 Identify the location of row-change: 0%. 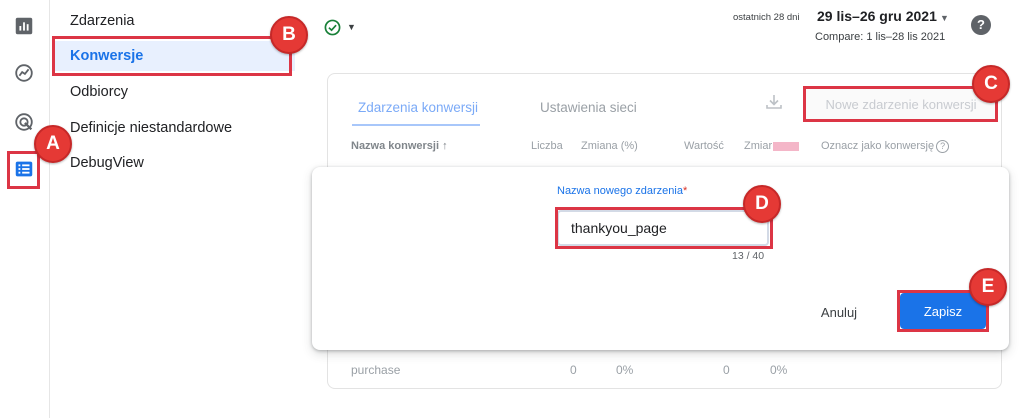
(625, 370).